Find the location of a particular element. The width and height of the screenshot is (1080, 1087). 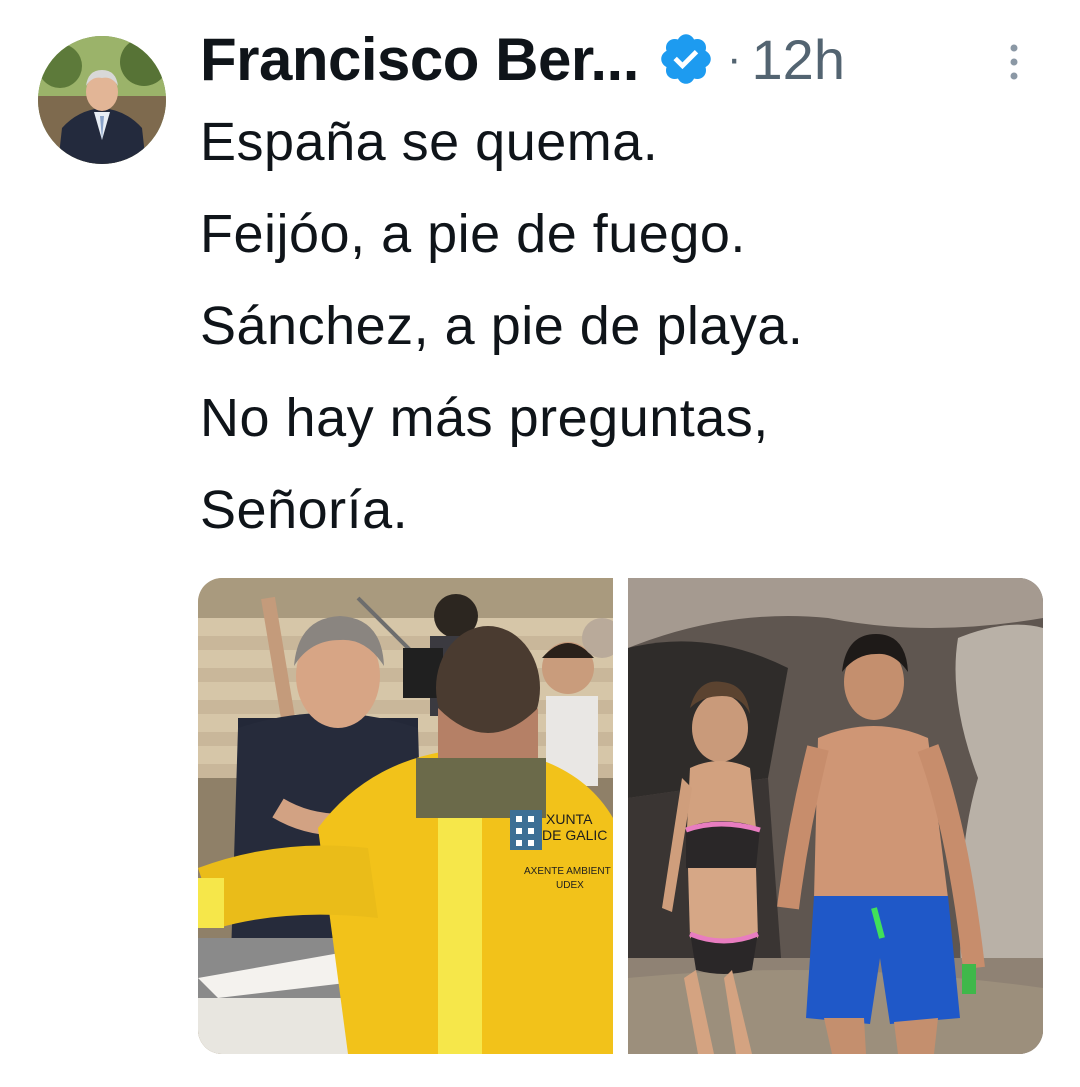

tweet-timestamp: 12h is located at coordinates (798, 59).